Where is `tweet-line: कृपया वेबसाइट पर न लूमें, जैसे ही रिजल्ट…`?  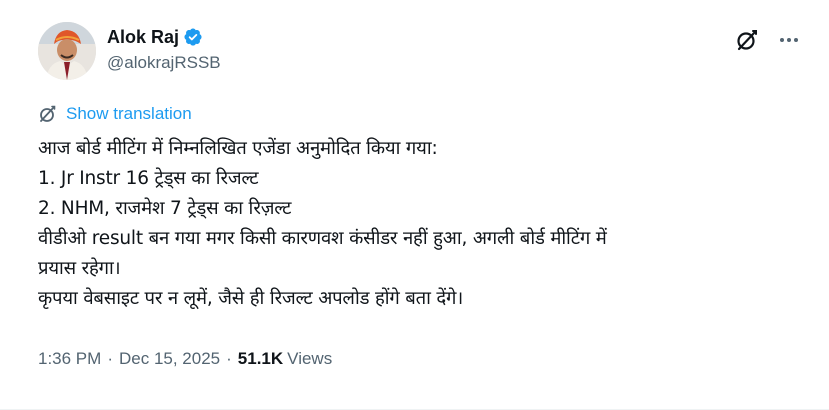 tweet-line: कृपया वेबसाइट पर न लूमें, जैसे ही रिजल्ट… is located at coordinates (251, 298).